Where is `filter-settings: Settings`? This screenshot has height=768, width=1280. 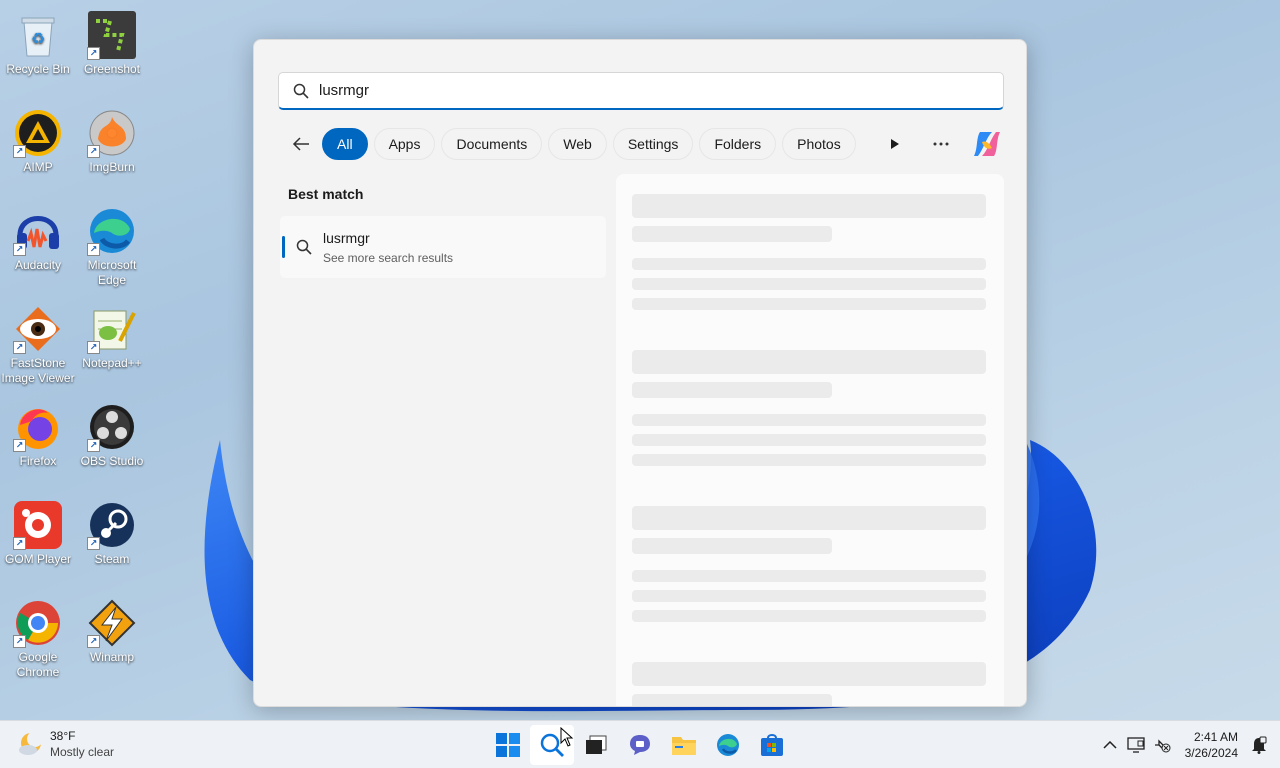
filter-settings: Settings is located at coordinates (653, 144).